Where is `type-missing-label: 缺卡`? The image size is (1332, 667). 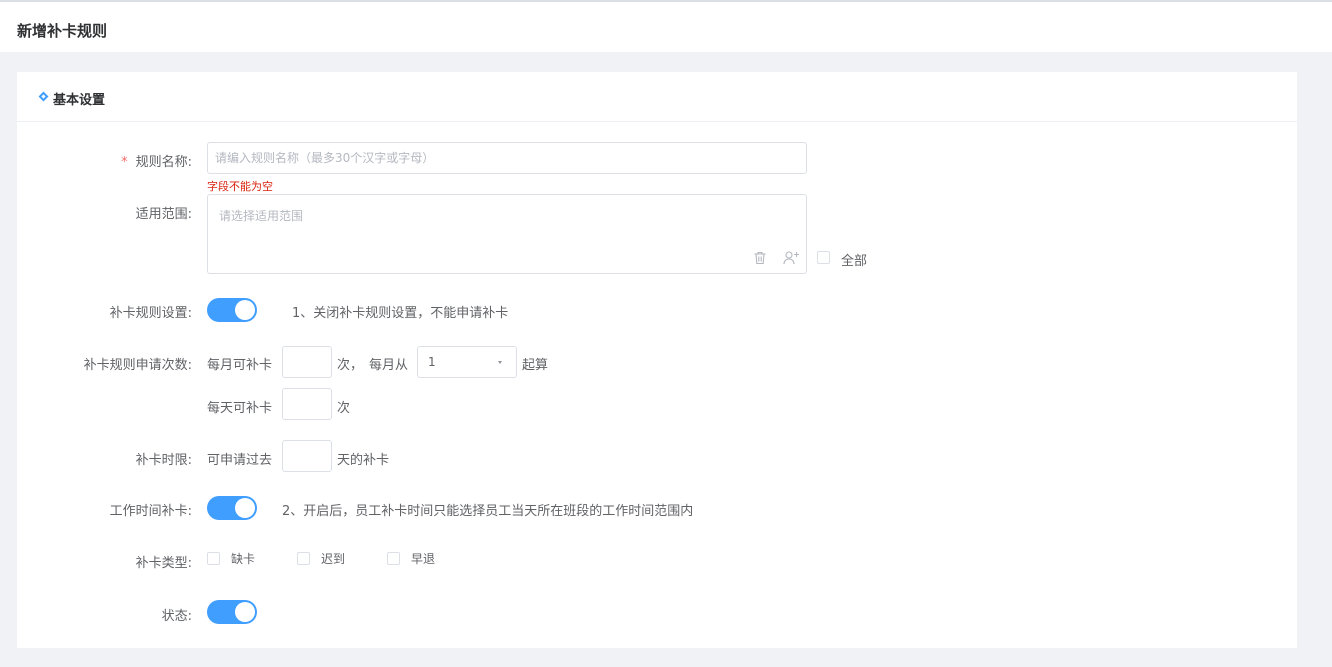
type-missing-label: 缺卡 is located at coordinates (243, 559).